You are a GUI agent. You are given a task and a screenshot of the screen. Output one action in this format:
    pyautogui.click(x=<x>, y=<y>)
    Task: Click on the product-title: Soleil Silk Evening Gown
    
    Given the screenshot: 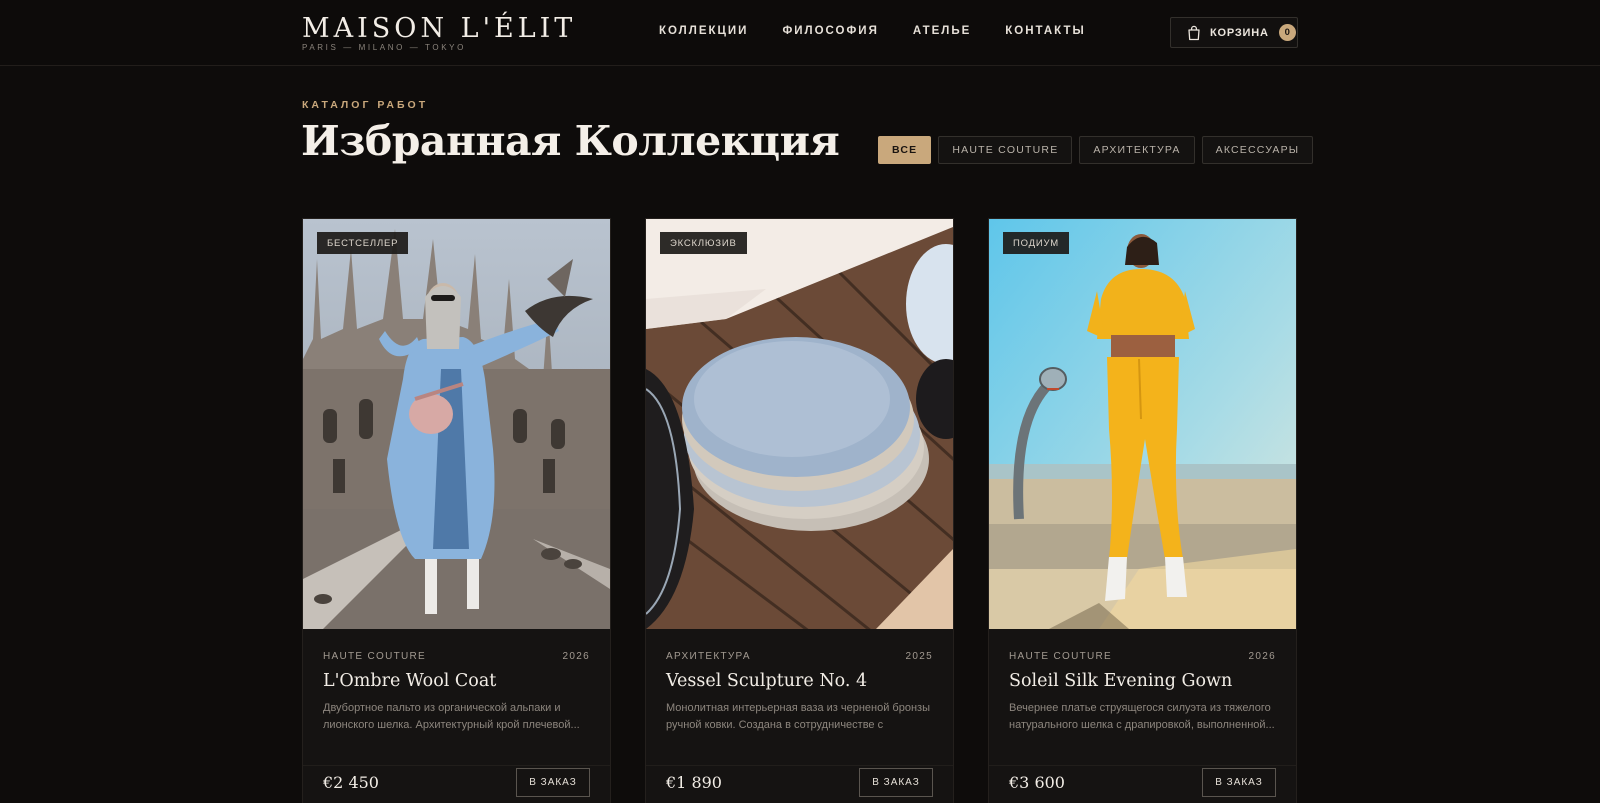 What is the action you would take?
    pyautogui.click(x=1120, y=681)
    